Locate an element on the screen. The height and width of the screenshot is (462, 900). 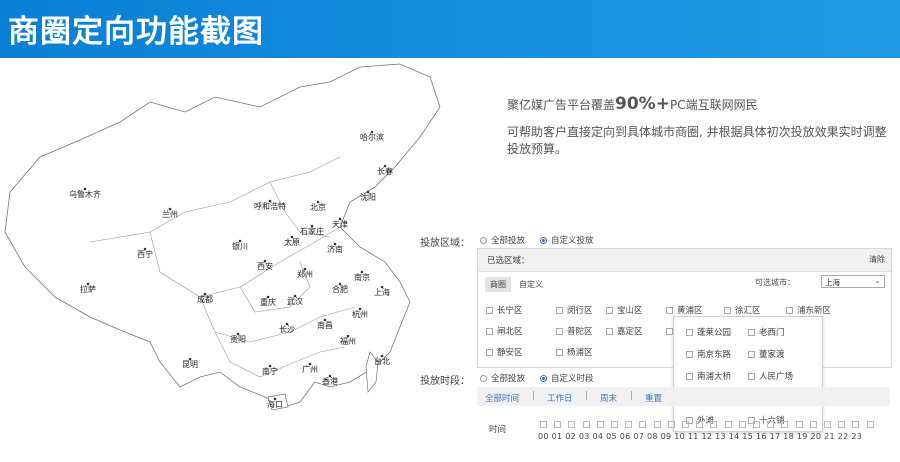
business-district-option: 南浦大桥 is located at coordinates (708, 376).